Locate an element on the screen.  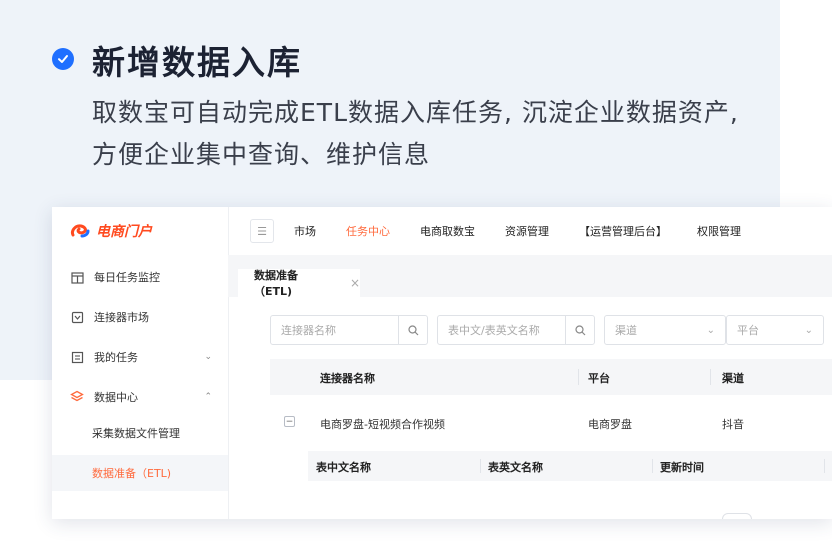
cell-connector: 电商罗盘-短视频合作视频 is located at coordinates (382, 424).